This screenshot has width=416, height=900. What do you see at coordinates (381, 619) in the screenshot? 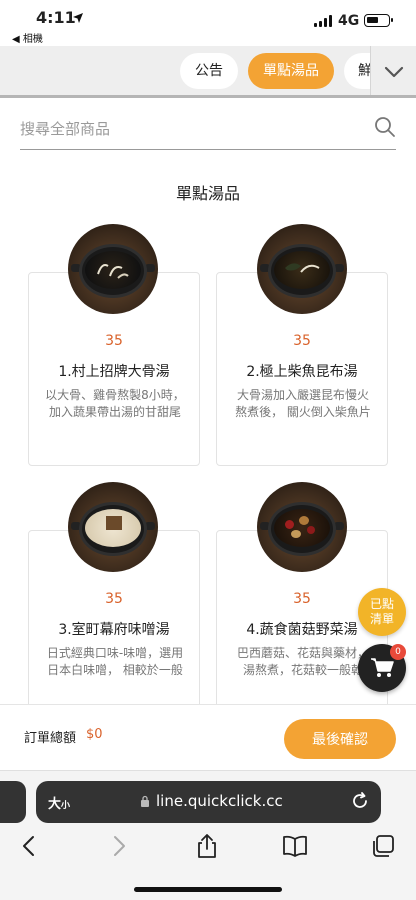
I see `ordered-list-label: 清單` at bounding box center [381, 619].